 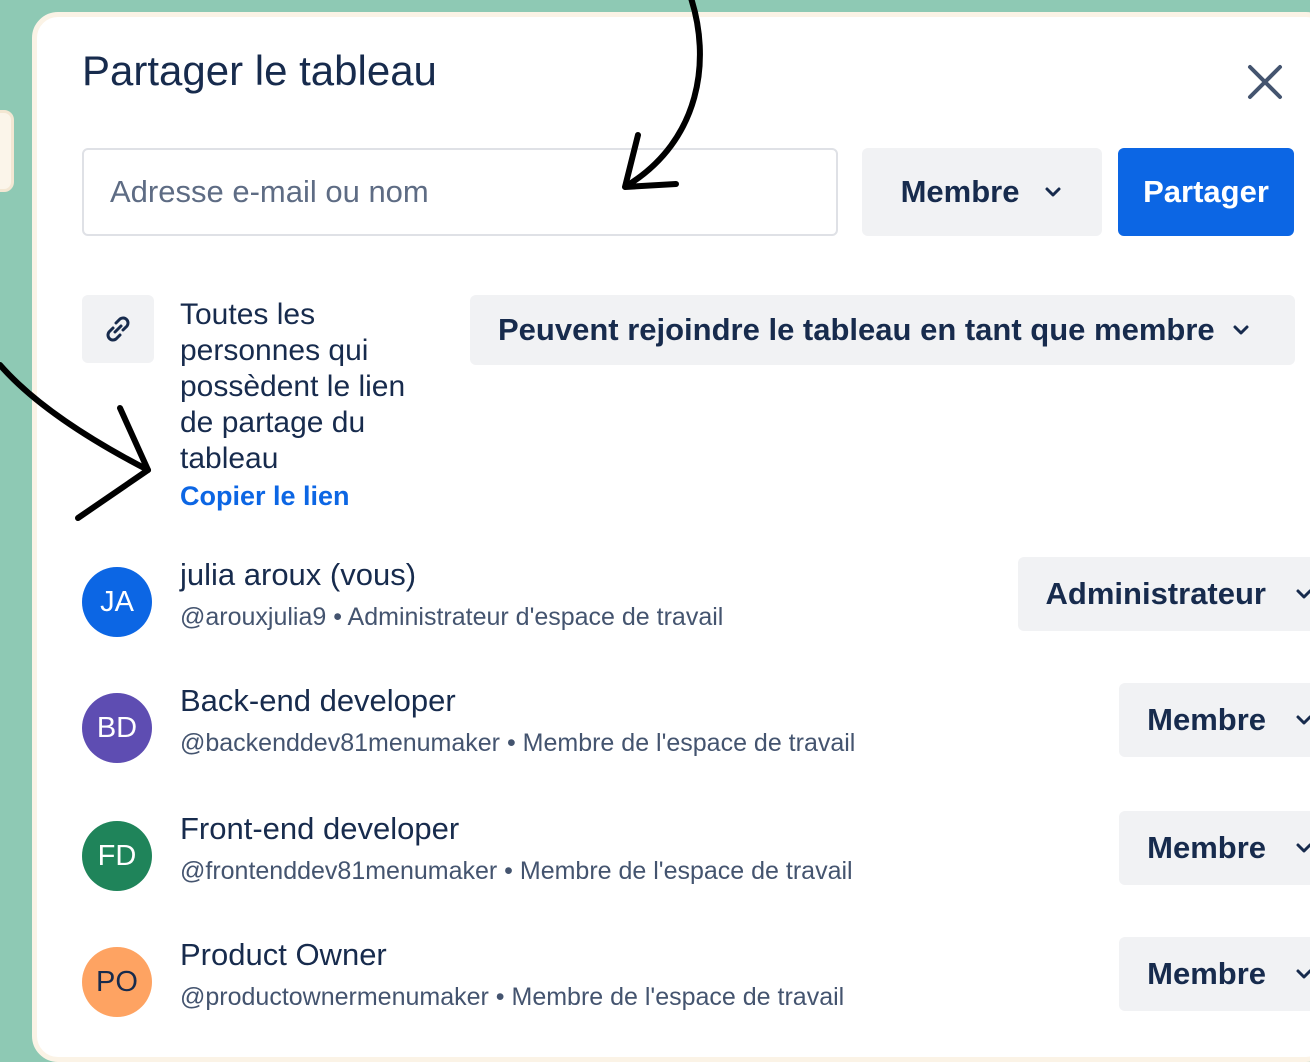 I want to click on email-or-name-input, so click(x=460, y=192).